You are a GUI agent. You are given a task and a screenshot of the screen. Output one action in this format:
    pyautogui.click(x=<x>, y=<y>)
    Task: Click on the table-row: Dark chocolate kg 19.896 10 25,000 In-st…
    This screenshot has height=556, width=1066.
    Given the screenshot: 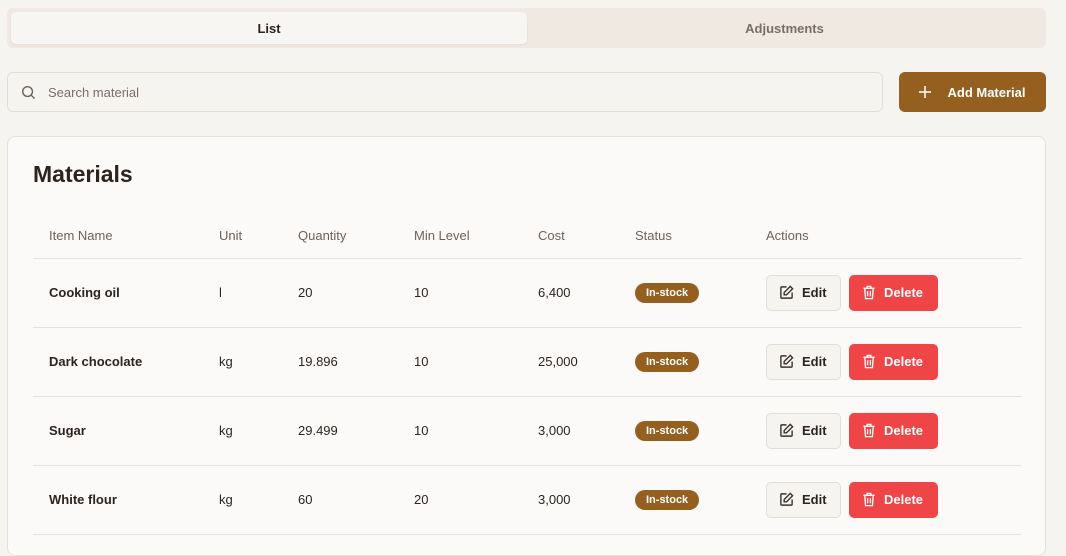 What is the action you would take?
    pyautogui.click(x=527, y=362)
    